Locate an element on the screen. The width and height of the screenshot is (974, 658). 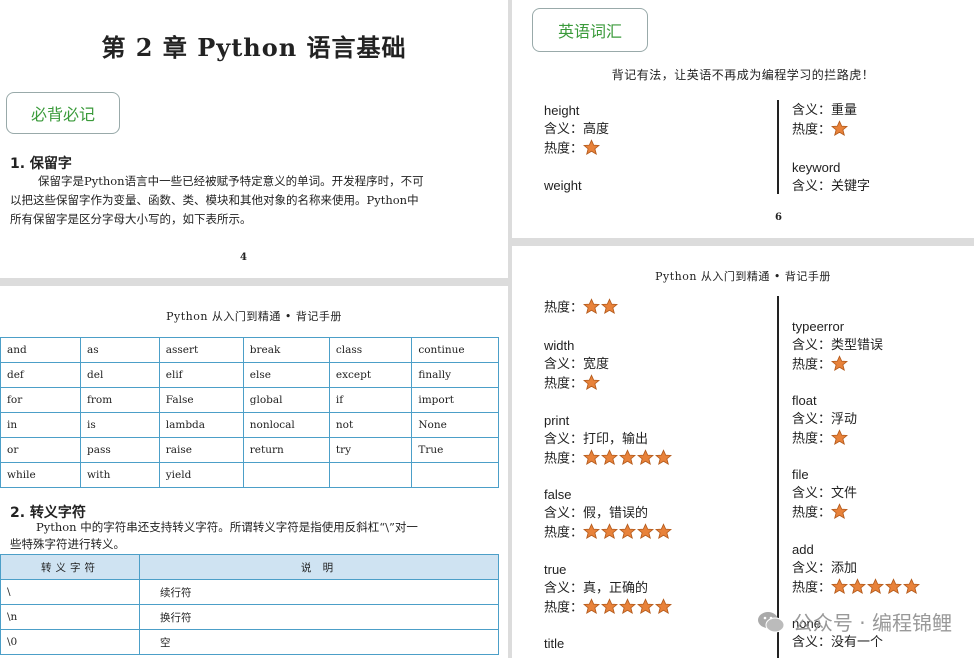
meaning-value: 浮动 is located at coordinates (844, 419).